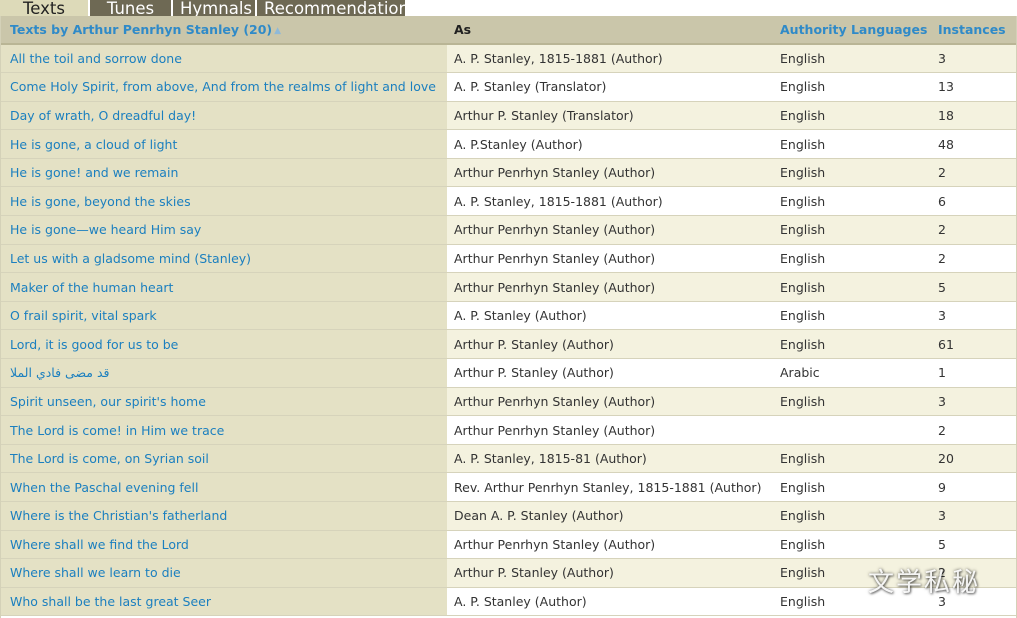 This screenshot has width=1017, height=618. I want to click on column-header-instances: Instances, so click(973, 30).